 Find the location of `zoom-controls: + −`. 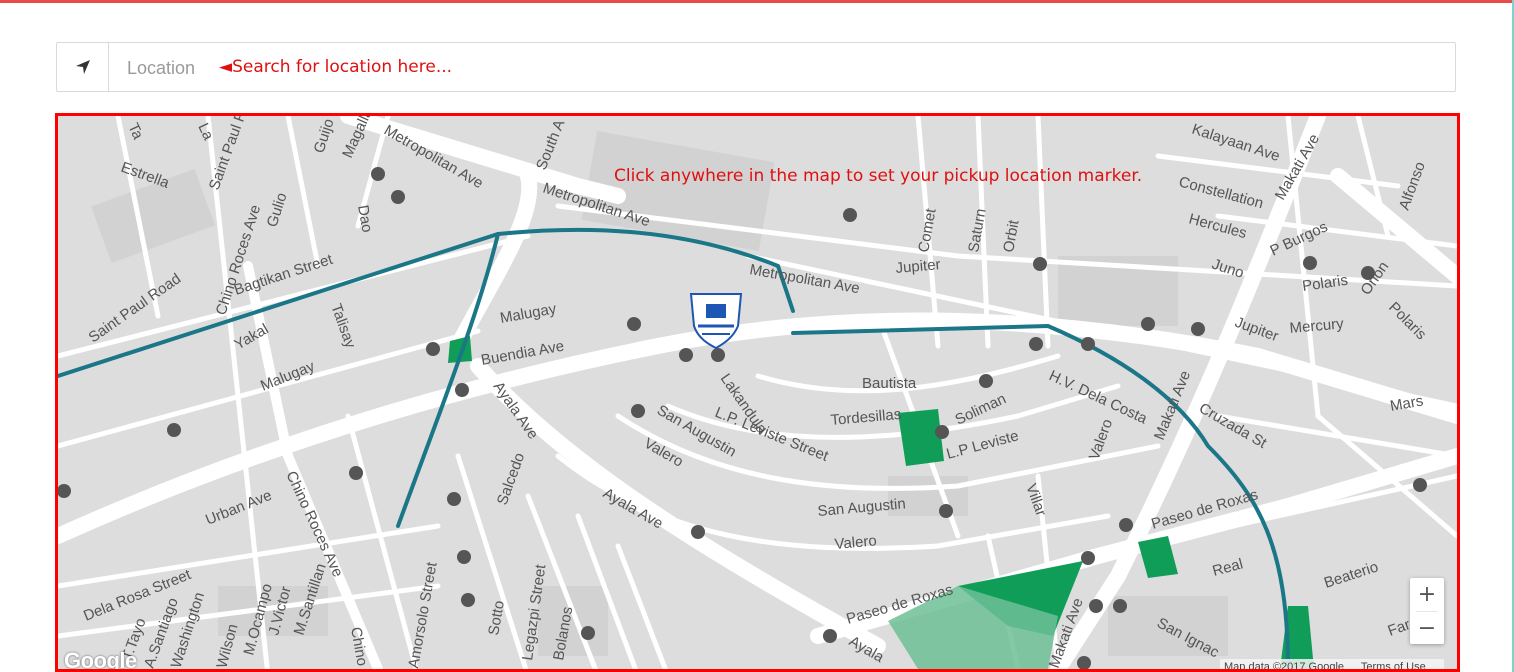

zoom-controls: + − is located at coordinates (1427, 611).